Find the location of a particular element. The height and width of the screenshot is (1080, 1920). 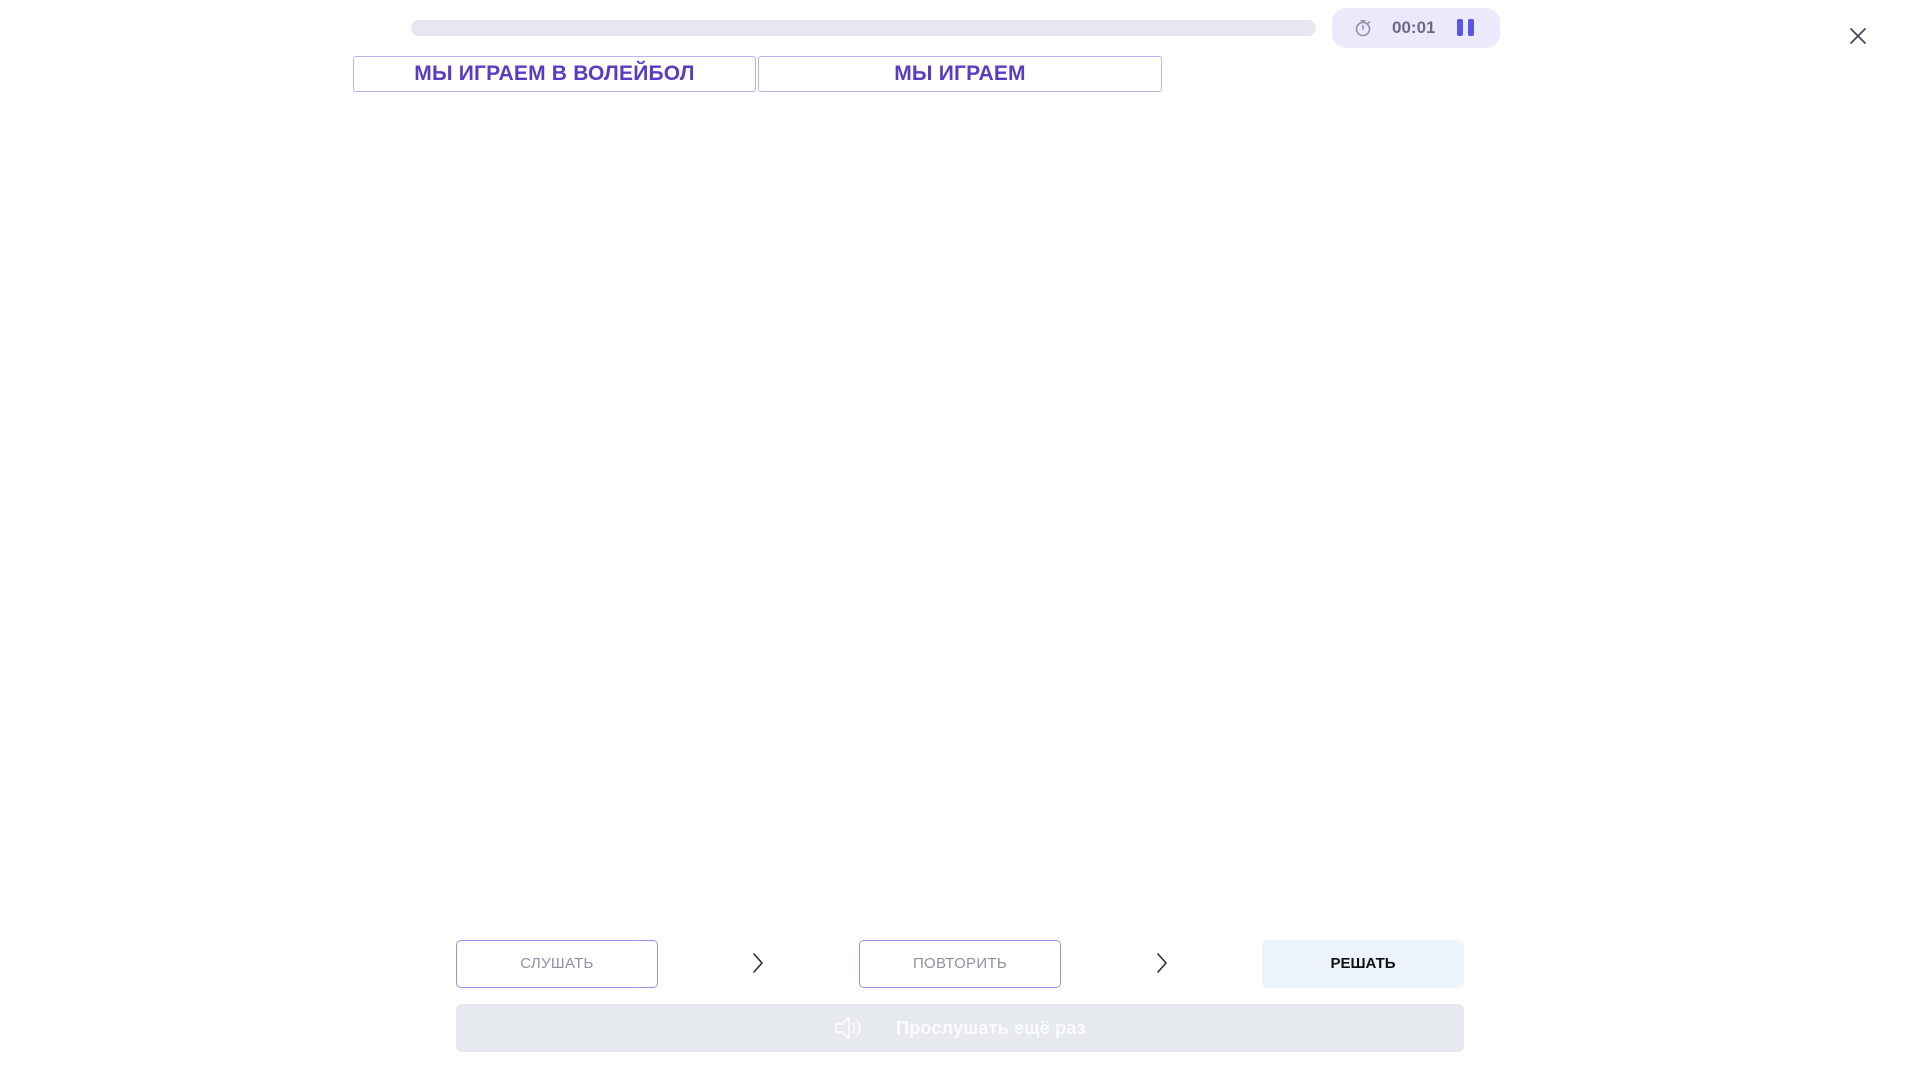

pause-icon is located at coordinates (1460, 27).